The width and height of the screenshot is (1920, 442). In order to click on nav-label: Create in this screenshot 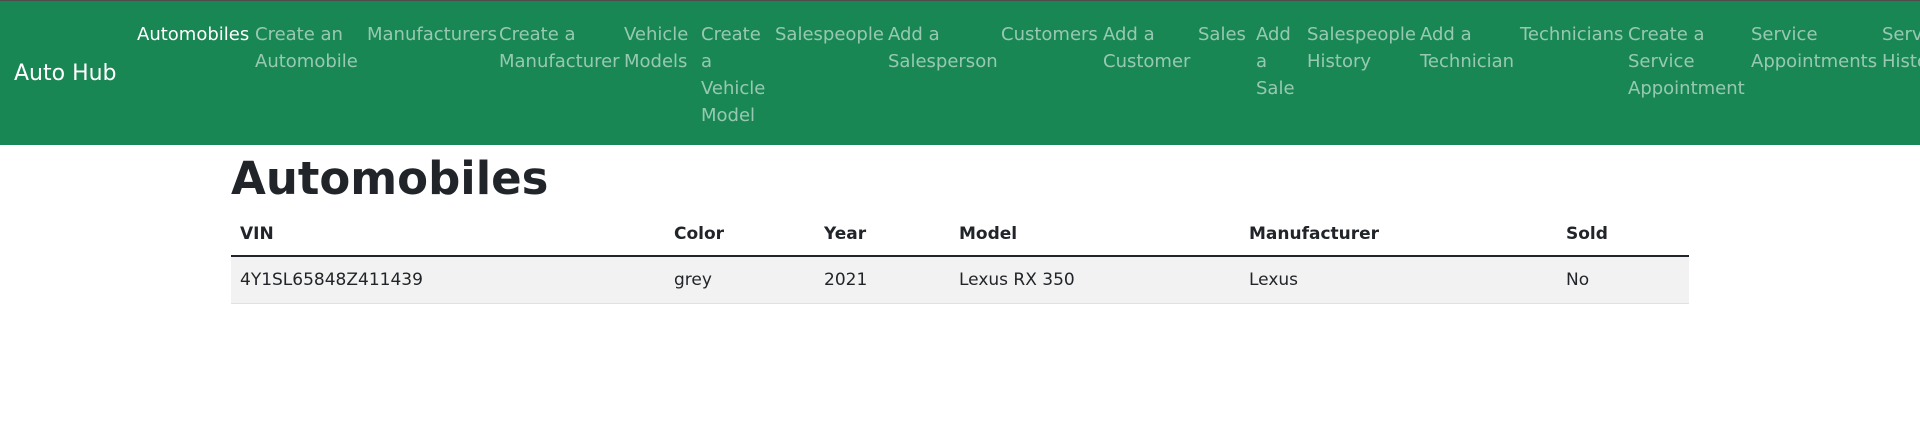, I will do `click(731, 34)`.